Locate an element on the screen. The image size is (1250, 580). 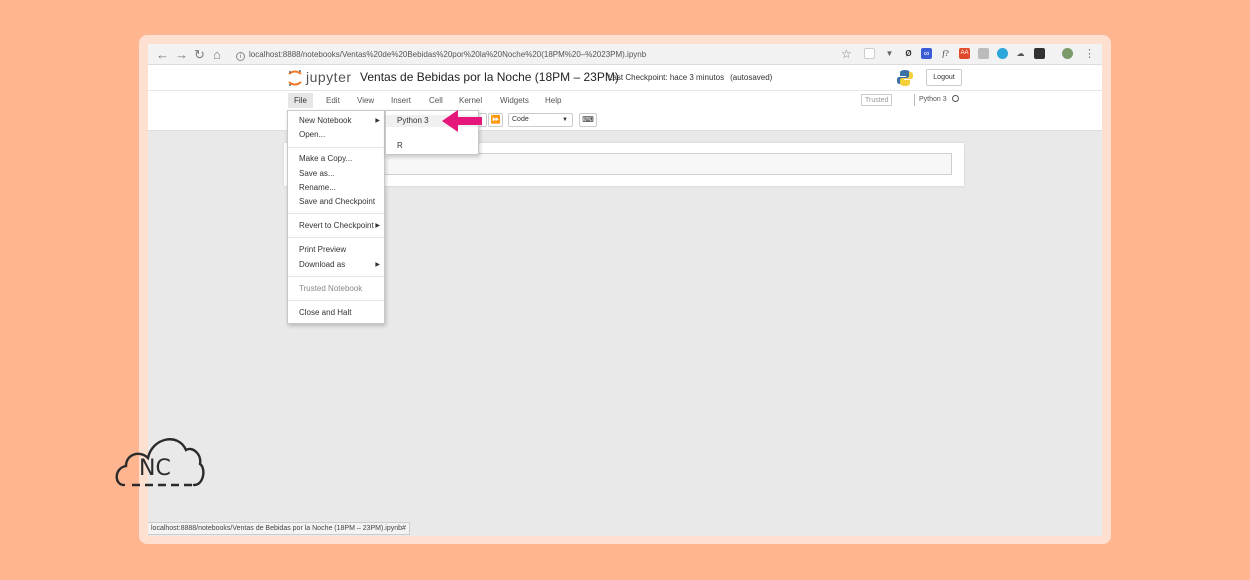
extension-cloud-icon: ☁ is located at coordinates (1020, 53).